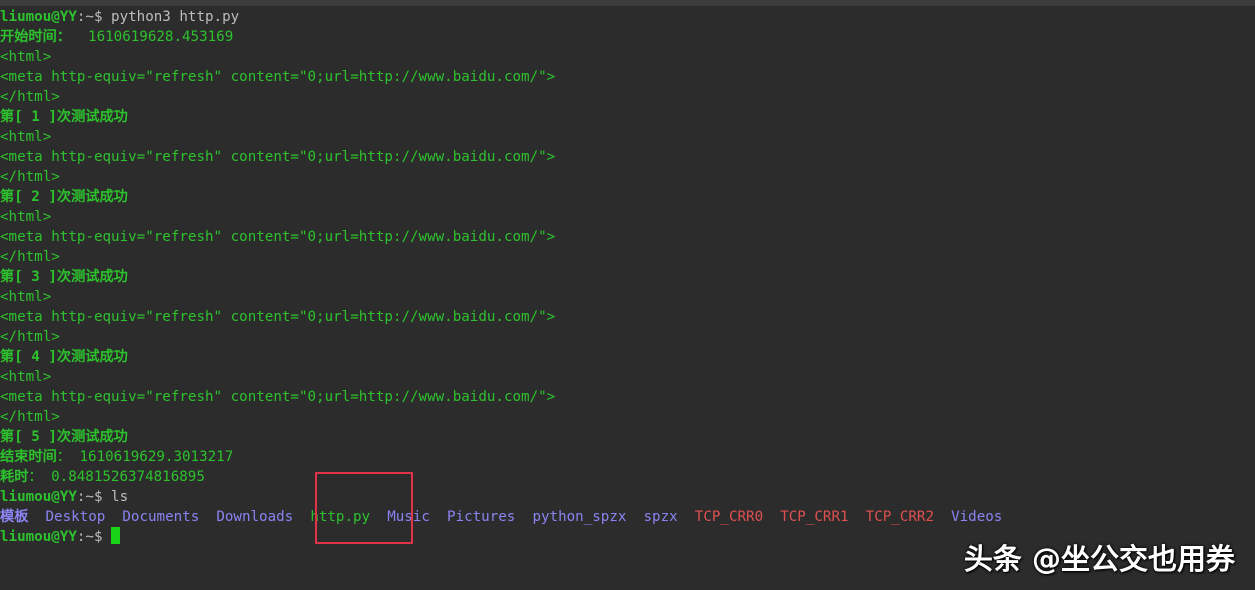 This screenshot has width=1255, height=590. I want to click on result-line: 第[ 2 ]次测试成功, so click(64, 197).